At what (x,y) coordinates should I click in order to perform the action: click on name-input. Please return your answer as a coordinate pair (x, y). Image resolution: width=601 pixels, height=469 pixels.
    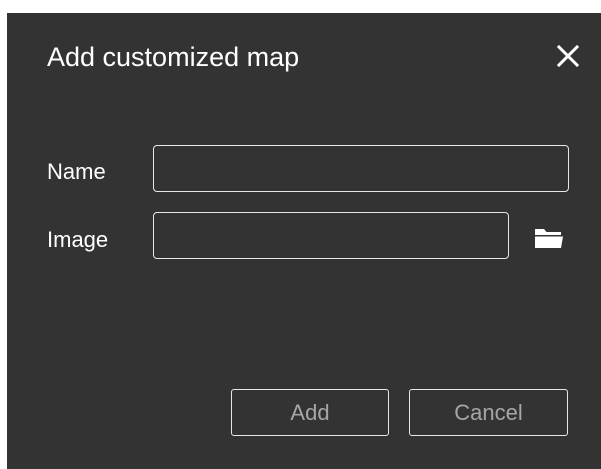
    Looking at the image, I should click on (361, 168).